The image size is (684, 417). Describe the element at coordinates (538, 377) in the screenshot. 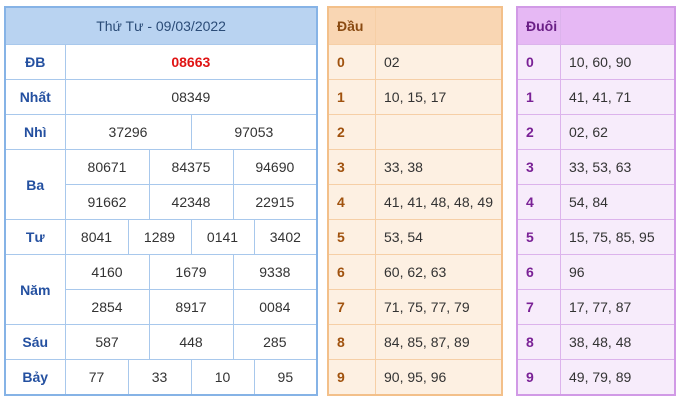

I see `tail-key: 9` at that location.